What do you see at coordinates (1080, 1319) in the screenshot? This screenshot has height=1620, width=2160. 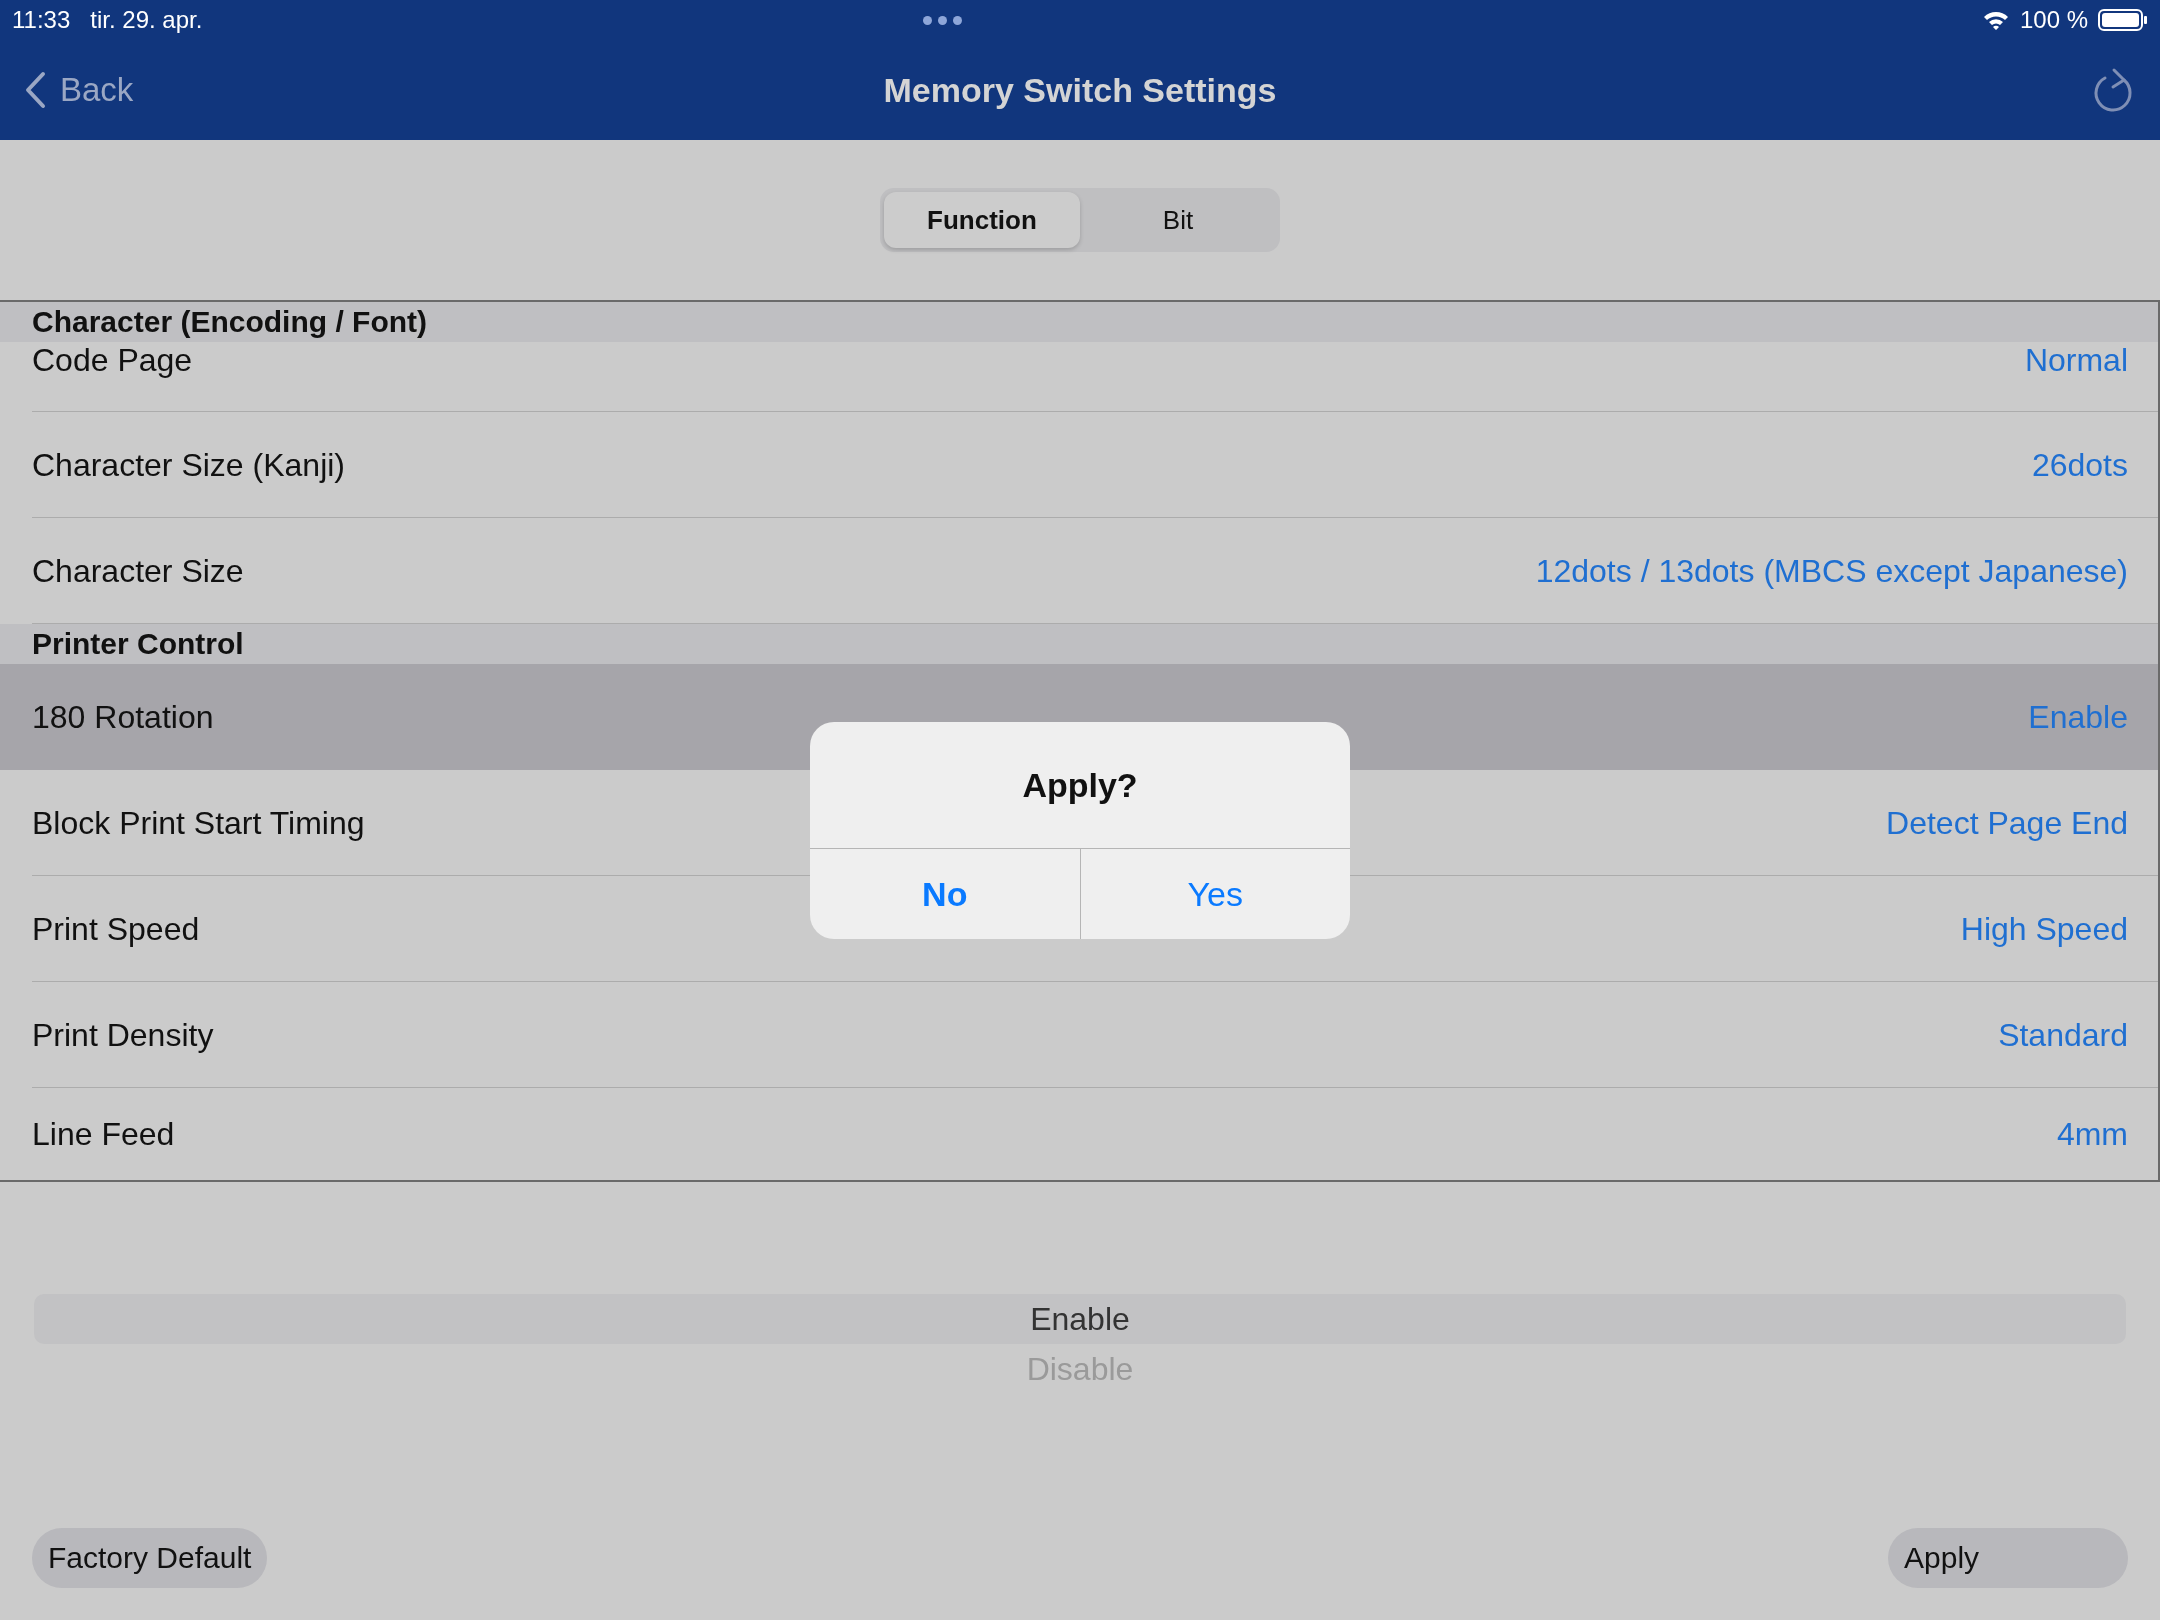 I see `picker-option: Enable` at bounding box center [1080, 1319].